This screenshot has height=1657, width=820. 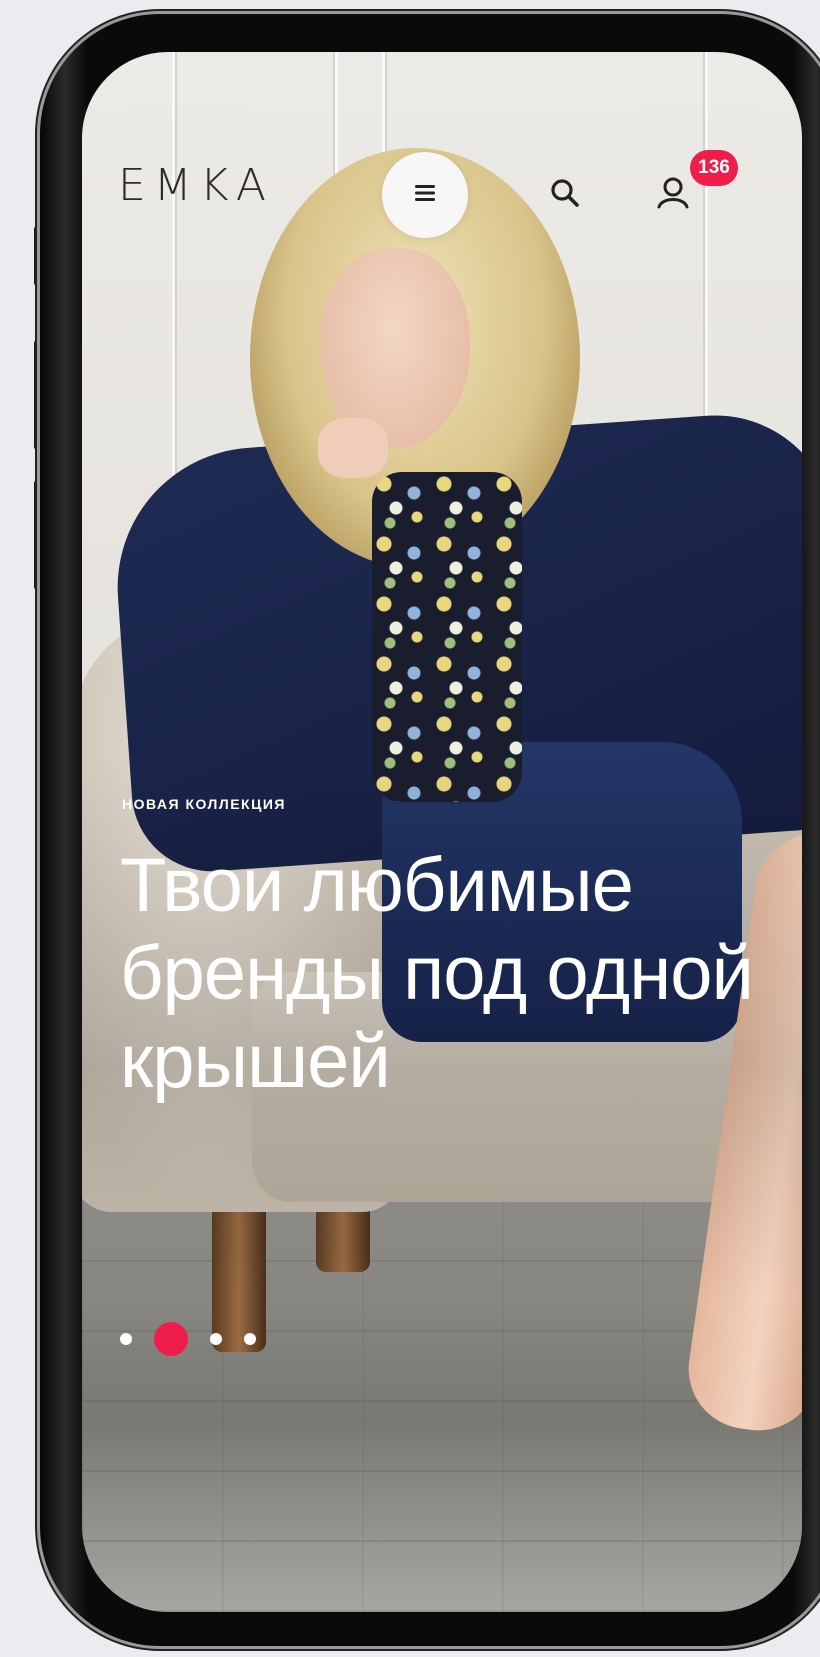 I want to click on search-icon, so click(x=565, y=195).